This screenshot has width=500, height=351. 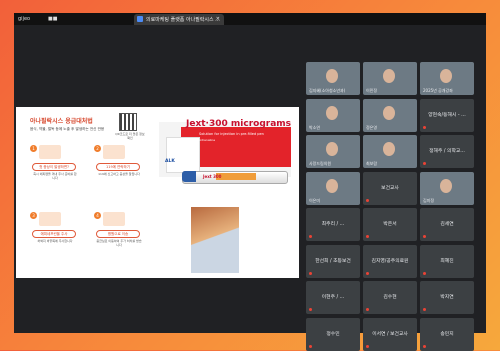 I want to click on participant-tile: 이은미, so click(x=333, y=188).